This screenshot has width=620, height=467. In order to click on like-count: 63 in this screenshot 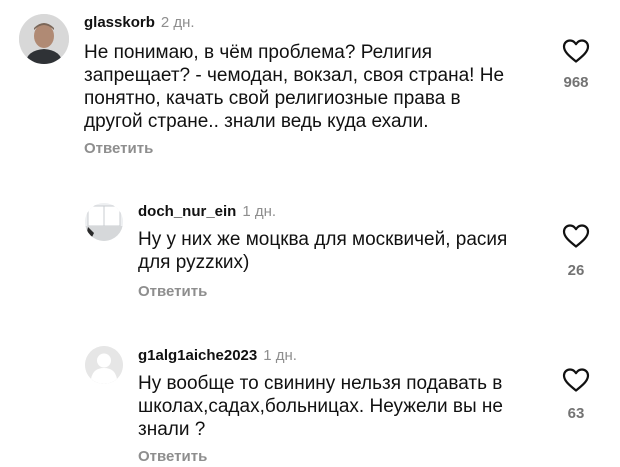, I will do `click(576, 413)`.